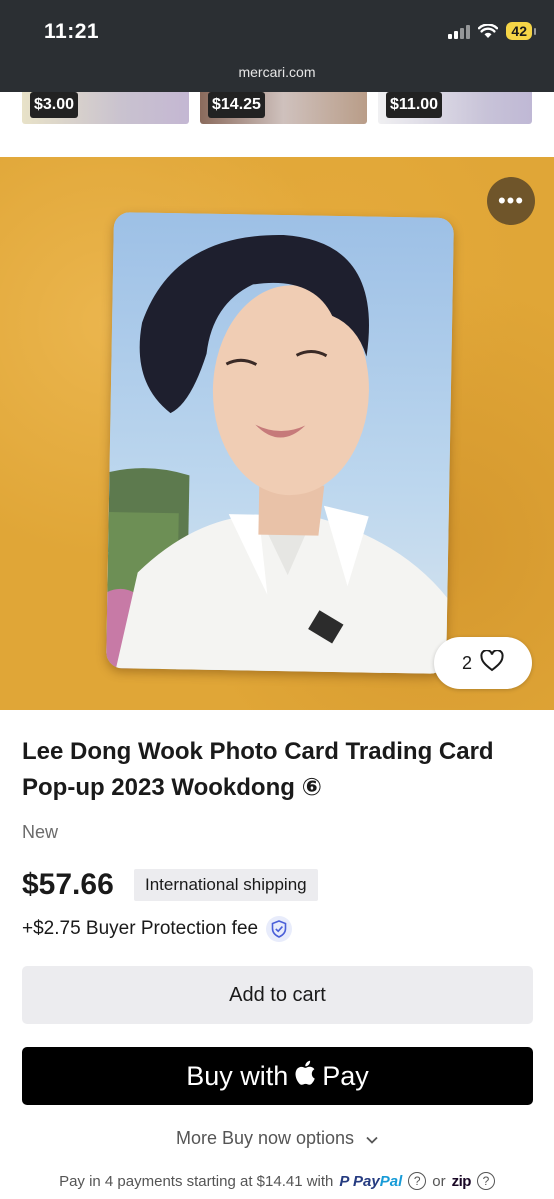 Image resolution: width=554 pixels, height=1199 pixels. I want to click on recommended-strip: $3.00 $14.25 $11.00, so click(277, 109).